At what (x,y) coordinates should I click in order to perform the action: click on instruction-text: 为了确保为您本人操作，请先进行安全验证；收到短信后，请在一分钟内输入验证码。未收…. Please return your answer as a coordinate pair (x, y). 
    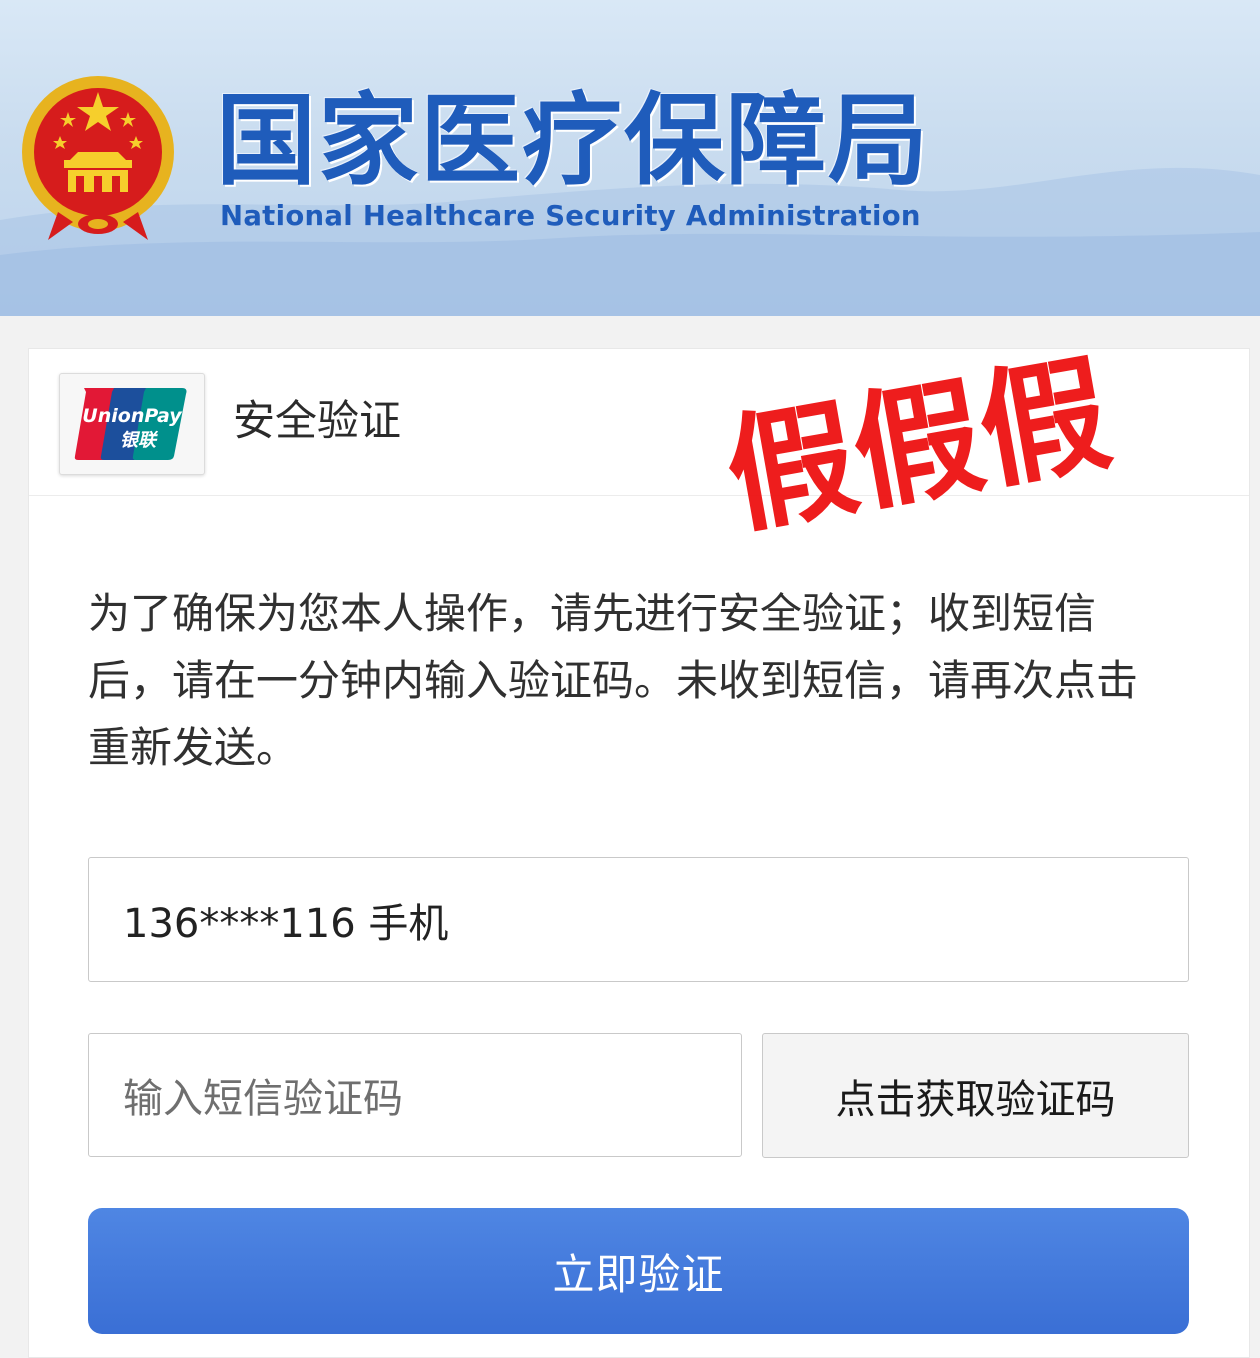
    Looking at the image, I should click on (613, 680).